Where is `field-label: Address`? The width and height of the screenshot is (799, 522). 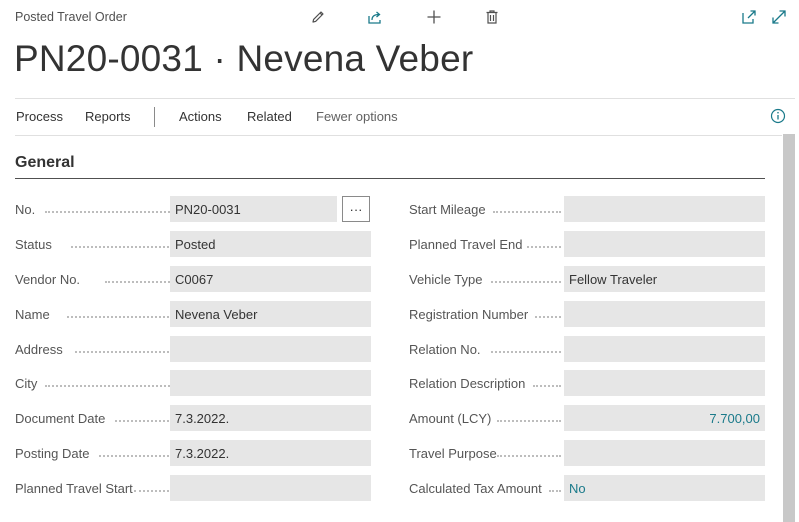
field-label: Address is located at coordinates (39, 349).